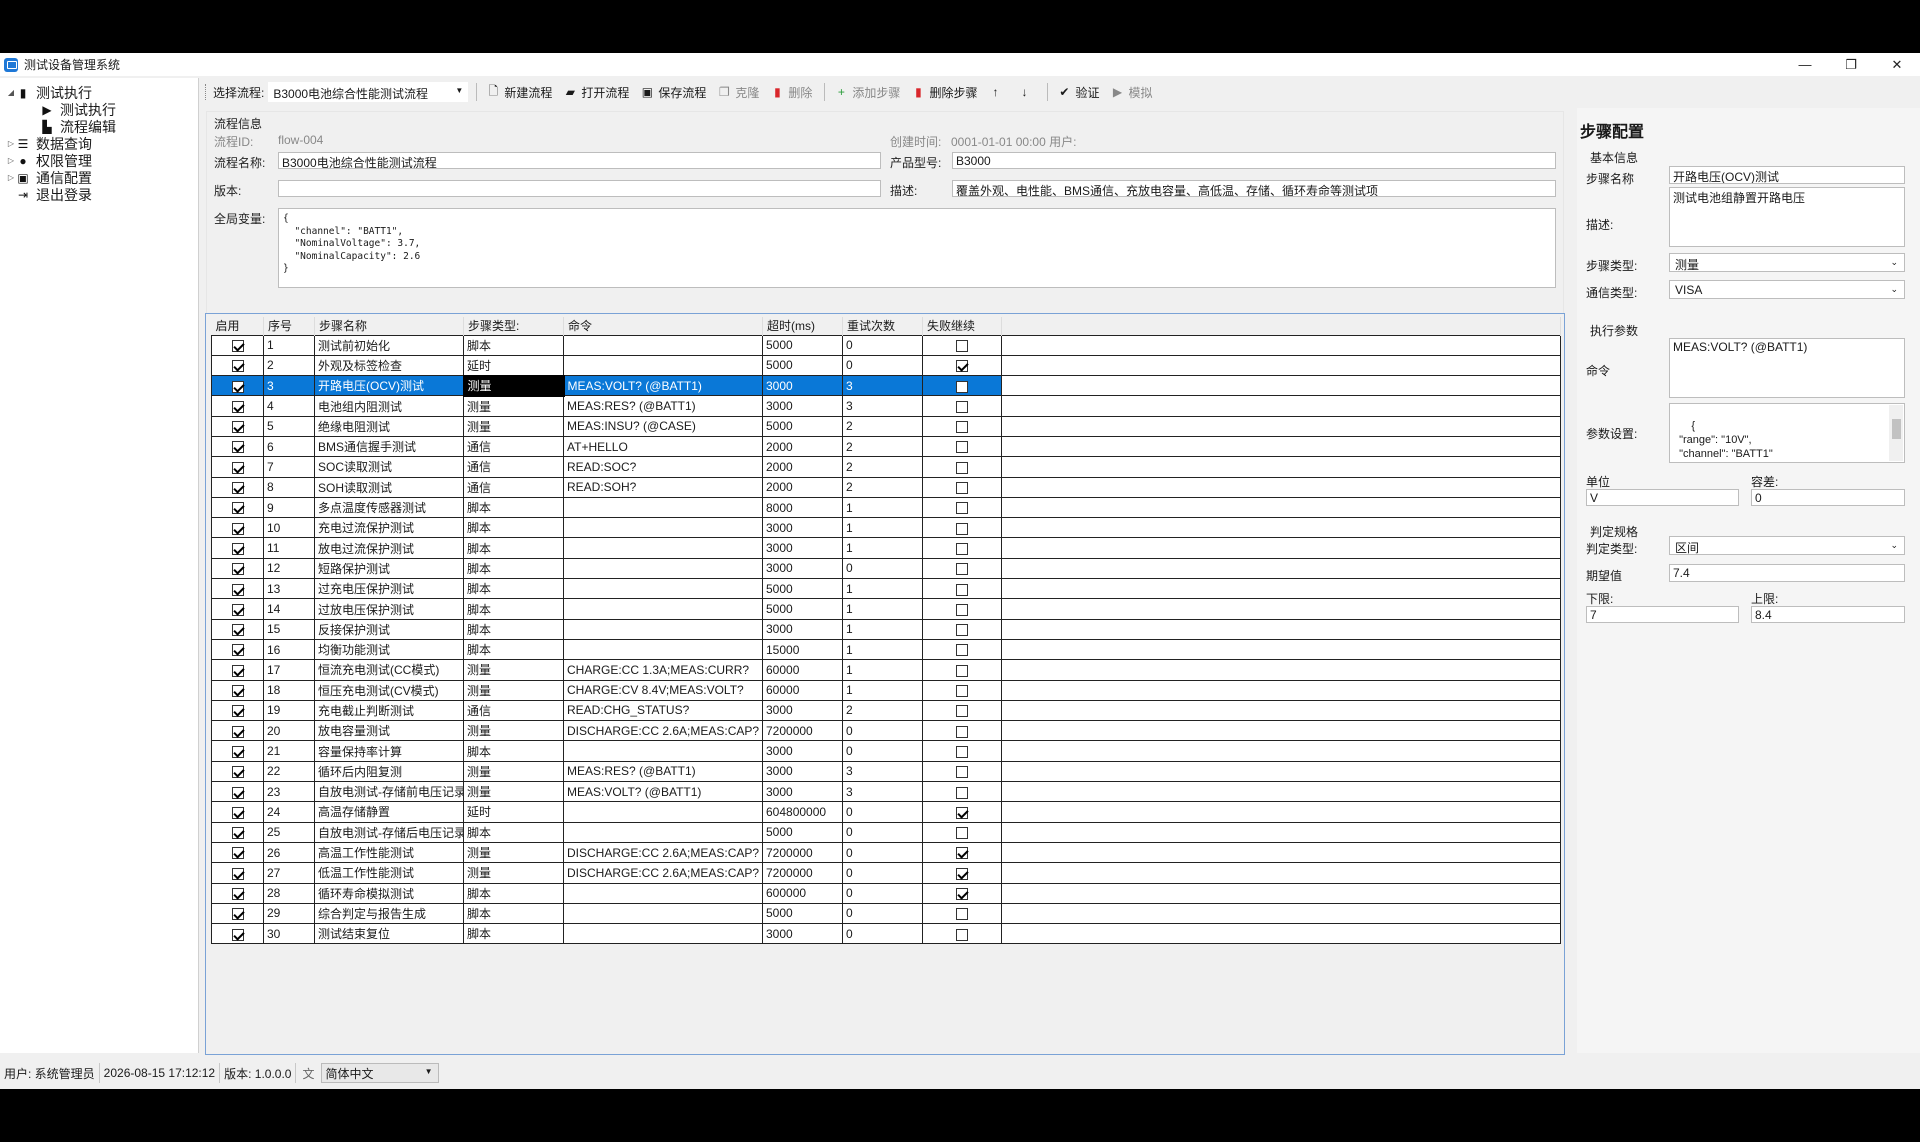 This screenshot has height=1142, width=1920. What do you see at coordinates (99, 92) in the screenshot?
I see `tree-item-test-exec: ◢ ▮ 测试执行` at bounding box center [99, 92].